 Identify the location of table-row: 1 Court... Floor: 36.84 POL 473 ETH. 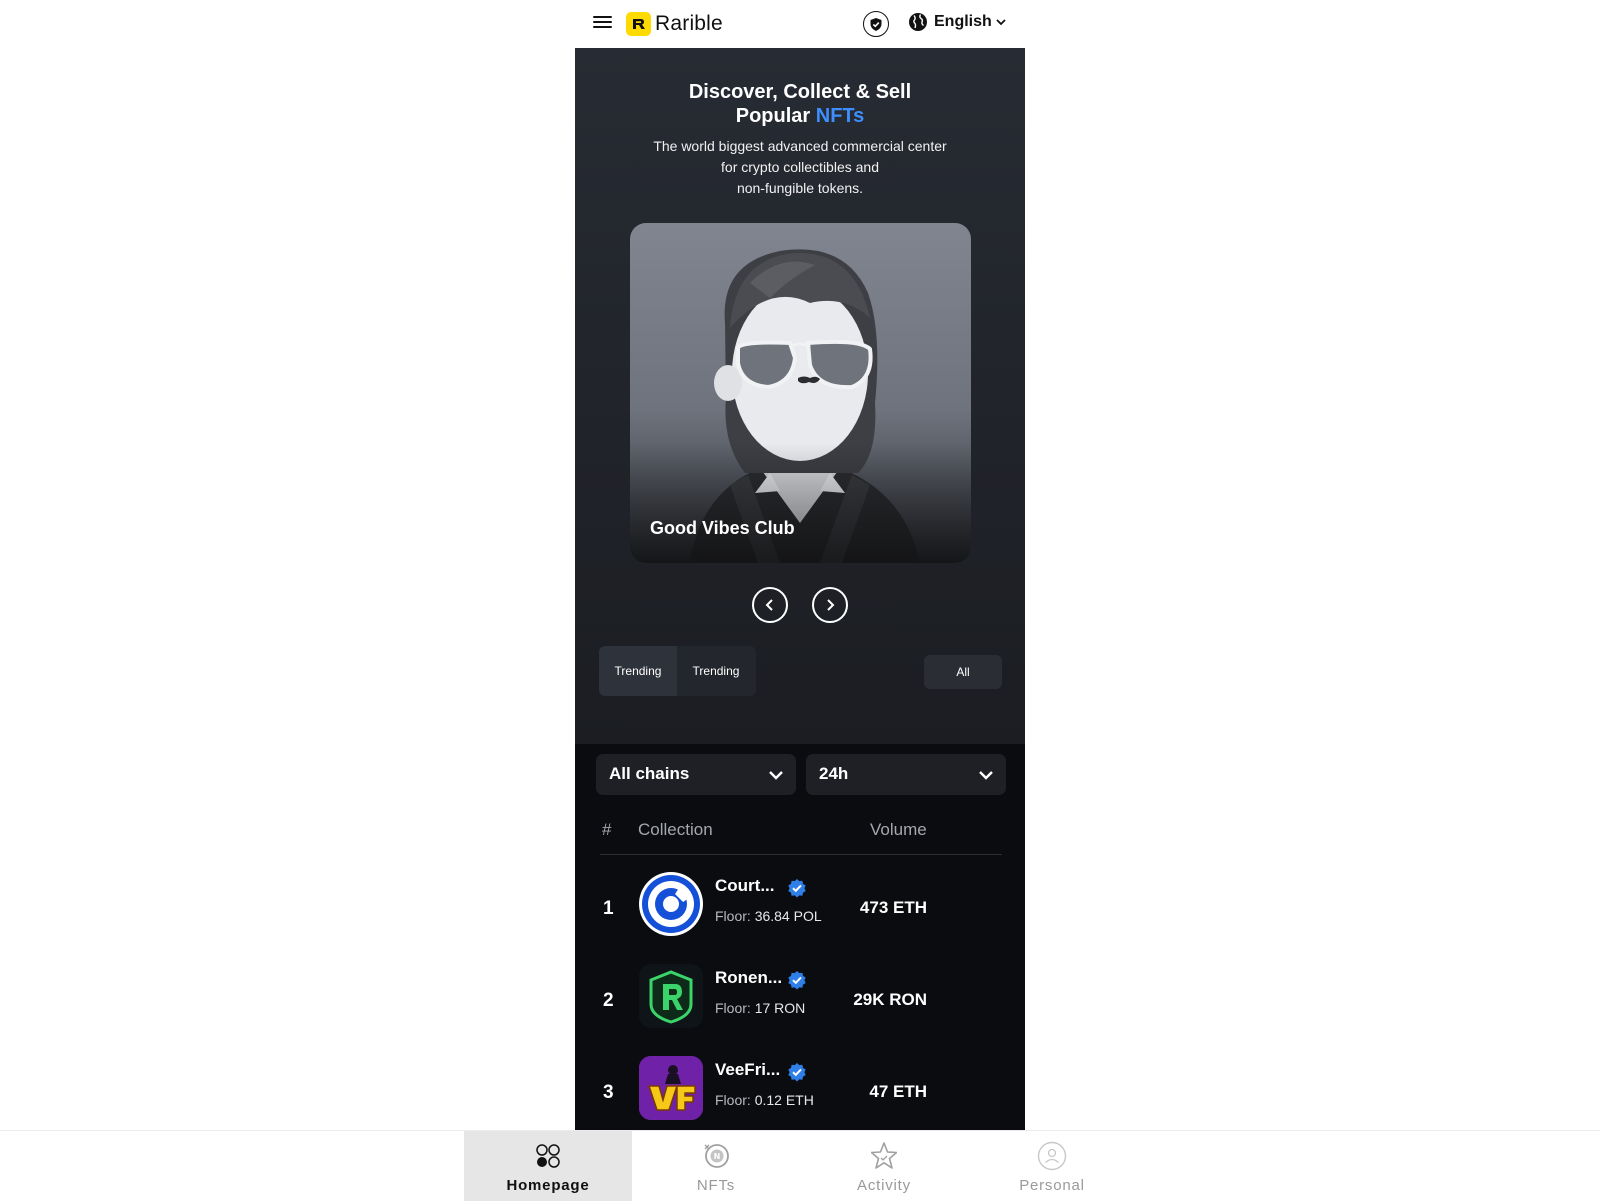
(800, 918).